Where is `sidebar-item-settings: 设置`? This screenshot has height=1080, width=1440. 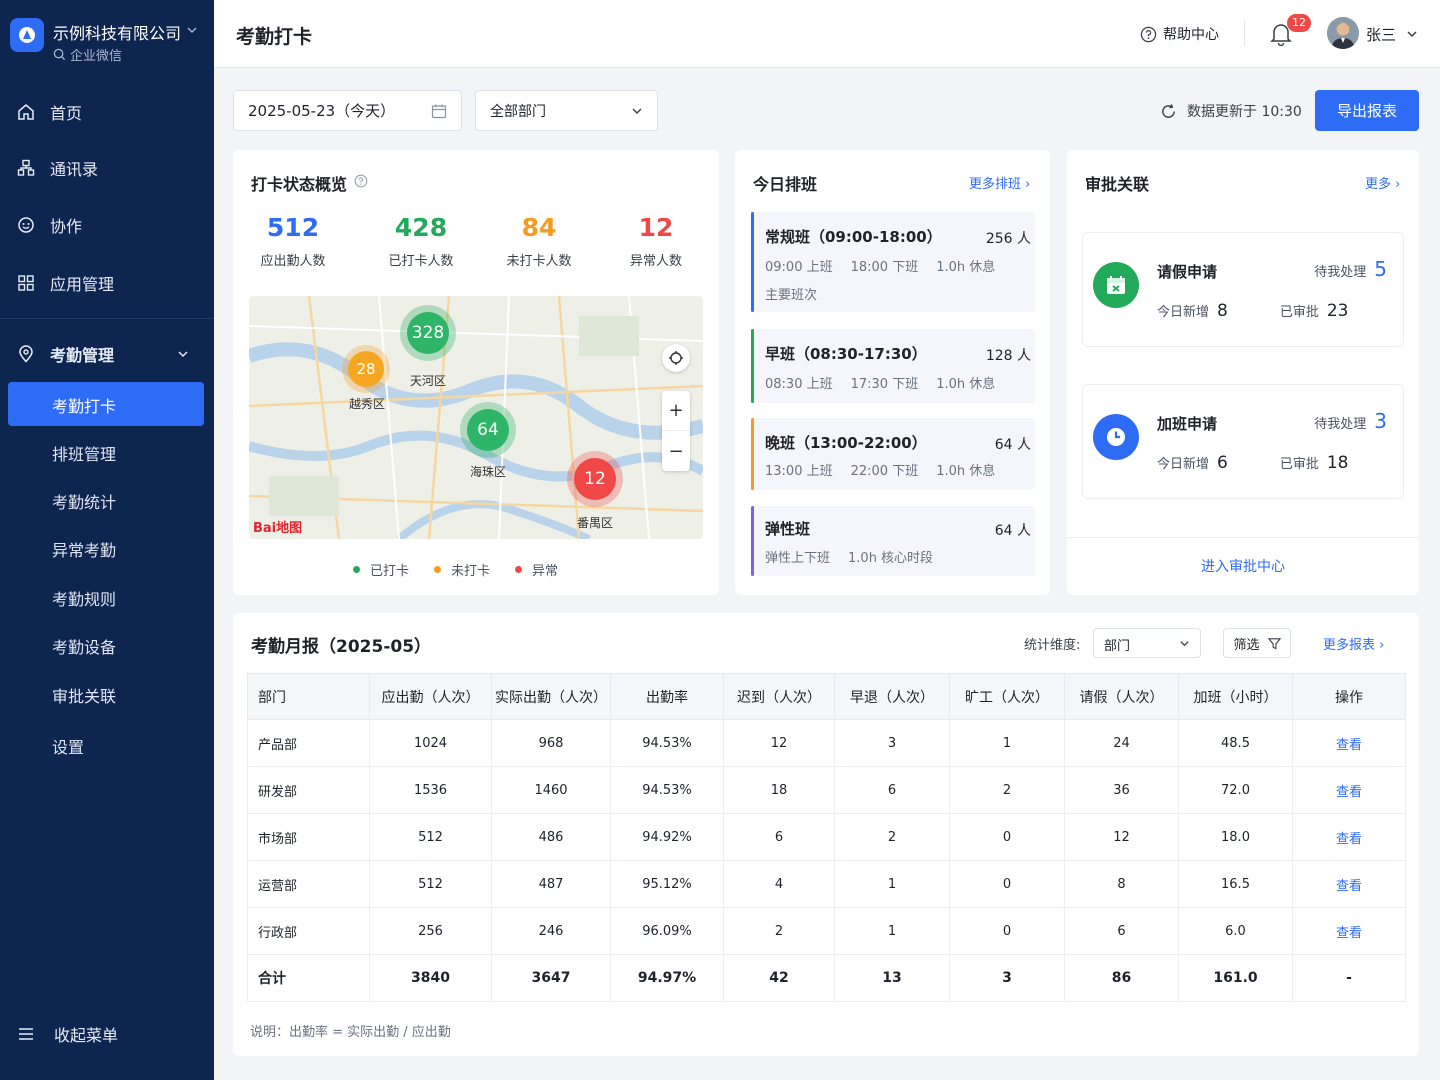 sidebar-item-settings: 设置 is located at coordinates (68, 746).